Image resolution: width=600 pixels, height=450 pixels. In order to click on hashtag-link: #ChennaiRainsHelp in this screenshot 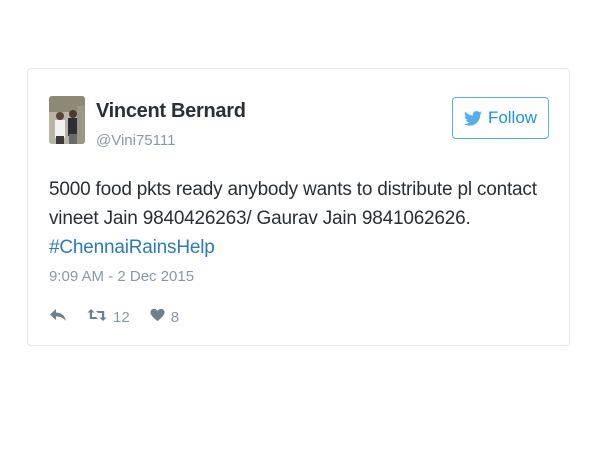, I will do `click(132, 247)`.